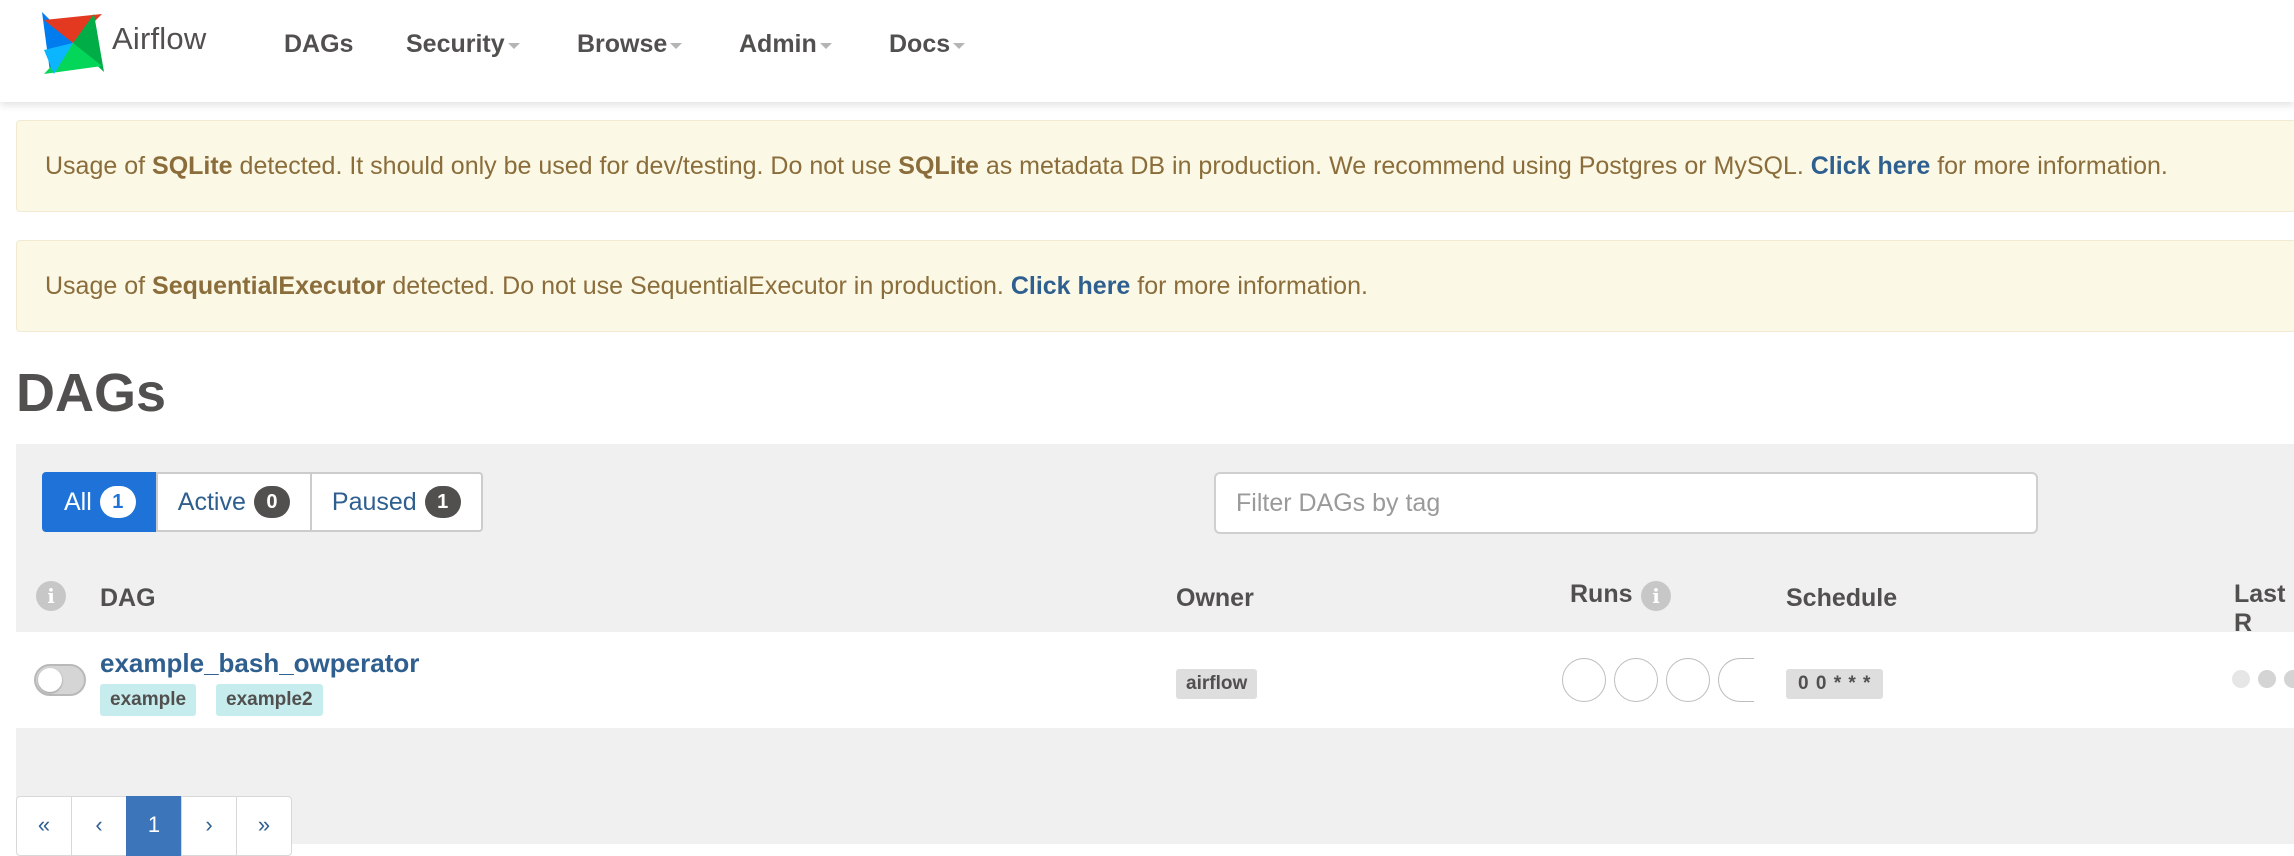 The width and height of the screenshot is (2294, 856). I want to click on nav-admin: Admin, so click(785, 44).